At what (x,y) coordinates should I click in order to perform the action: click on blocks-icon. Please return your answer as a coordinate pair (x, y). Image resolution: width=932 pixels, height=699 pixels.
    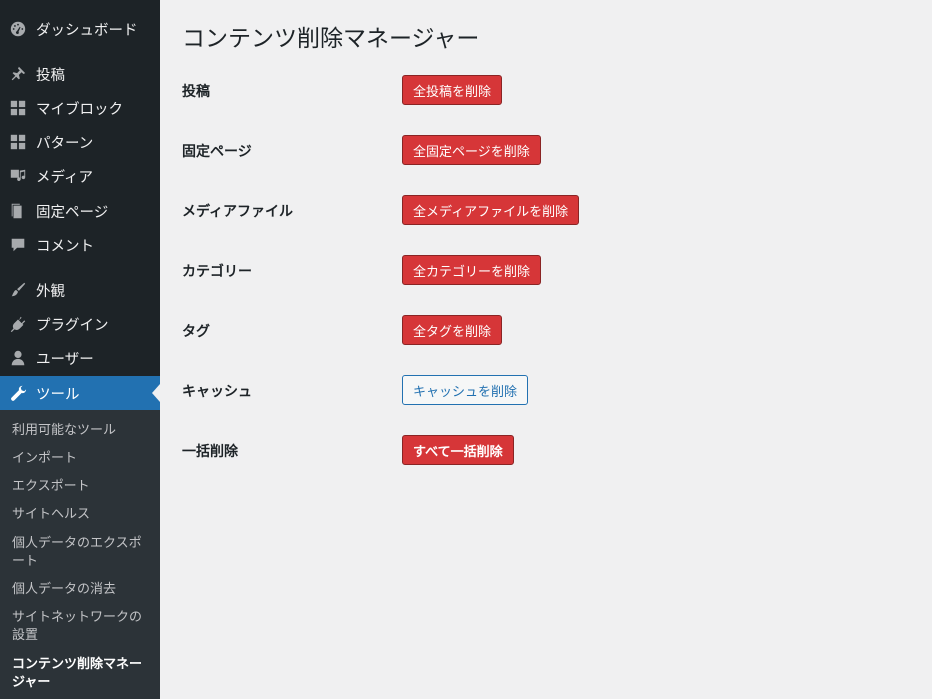
    Looking at the image, I should click on (18, 108).